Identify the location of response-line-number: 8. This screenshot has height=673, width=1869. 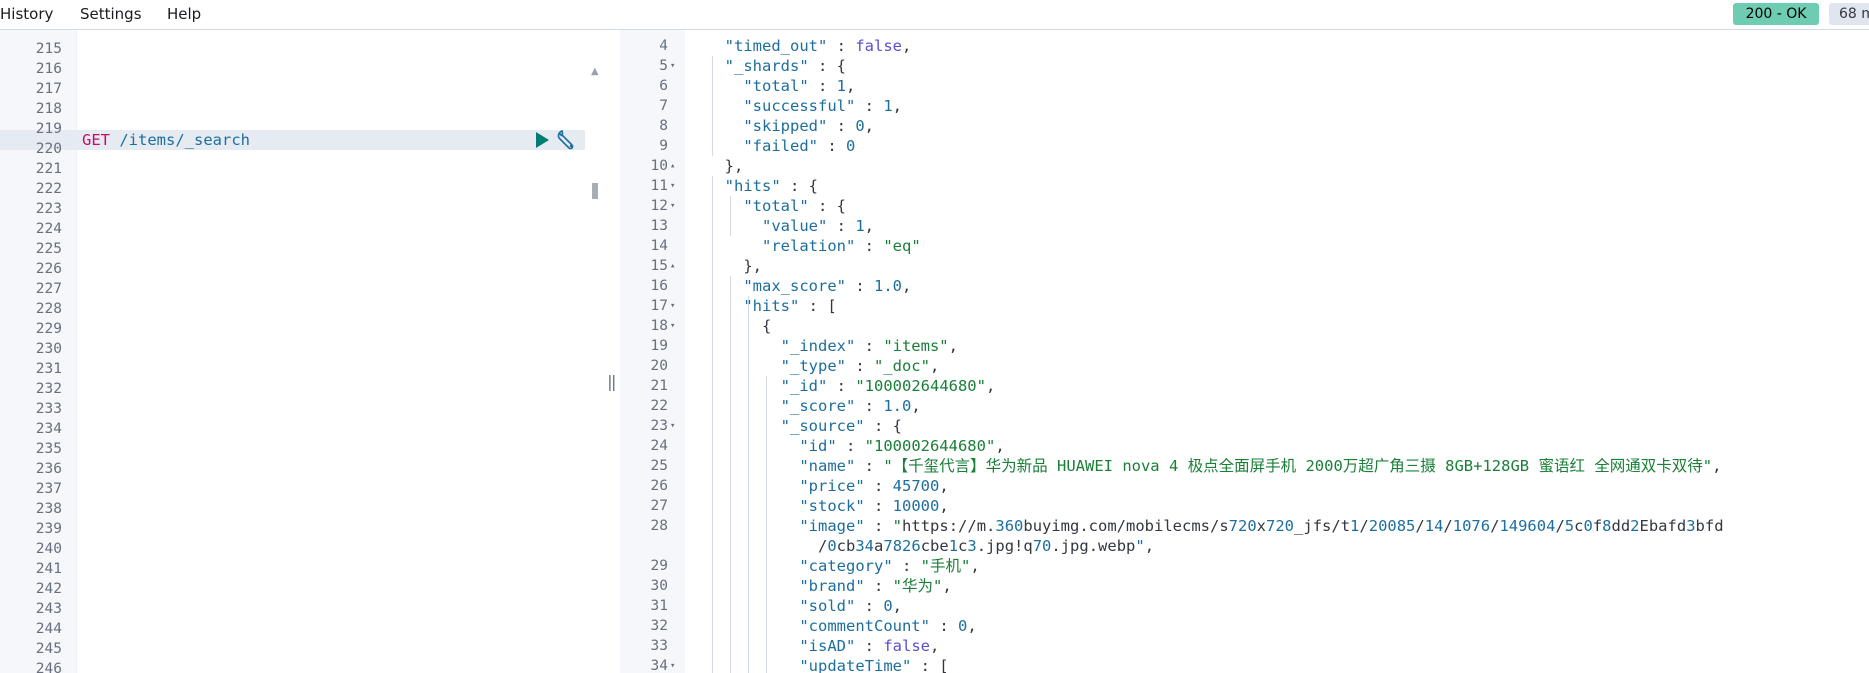
(663, 126).